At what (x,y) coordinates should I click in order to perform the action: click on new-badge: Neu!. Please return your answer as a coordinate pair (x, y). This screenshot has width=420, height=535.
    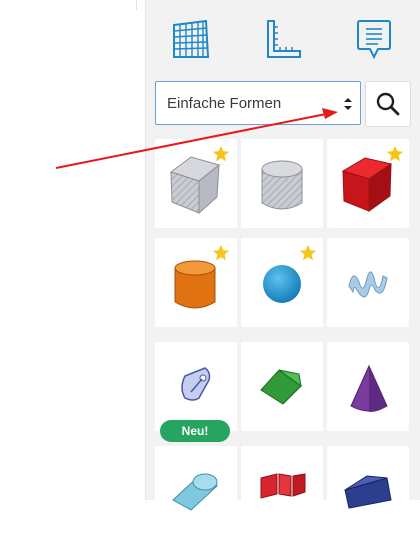
    Looking at the image, I should click on (195, 431).